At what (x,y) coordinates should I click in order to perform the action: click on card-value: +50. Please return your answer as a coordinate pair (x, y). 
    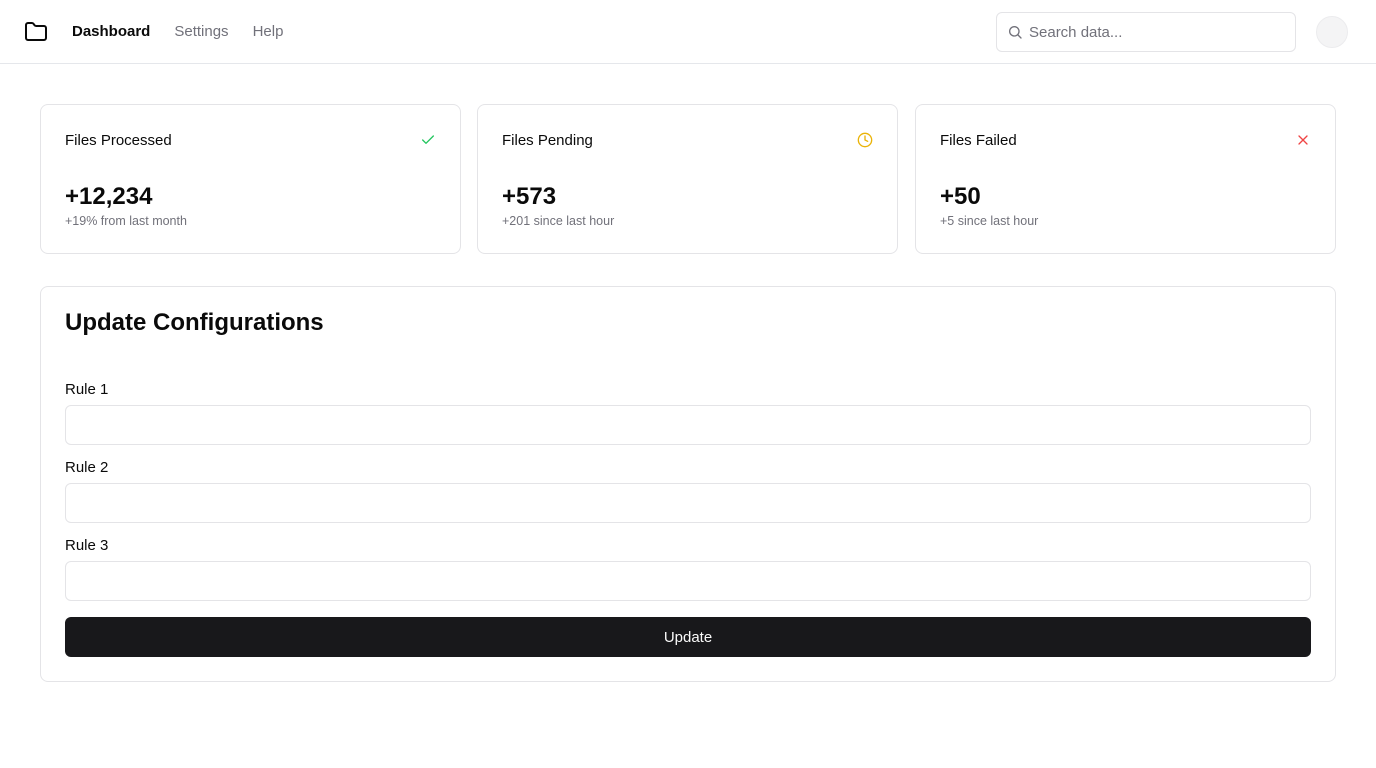
    Looking at the image, I should click on (960, 196).